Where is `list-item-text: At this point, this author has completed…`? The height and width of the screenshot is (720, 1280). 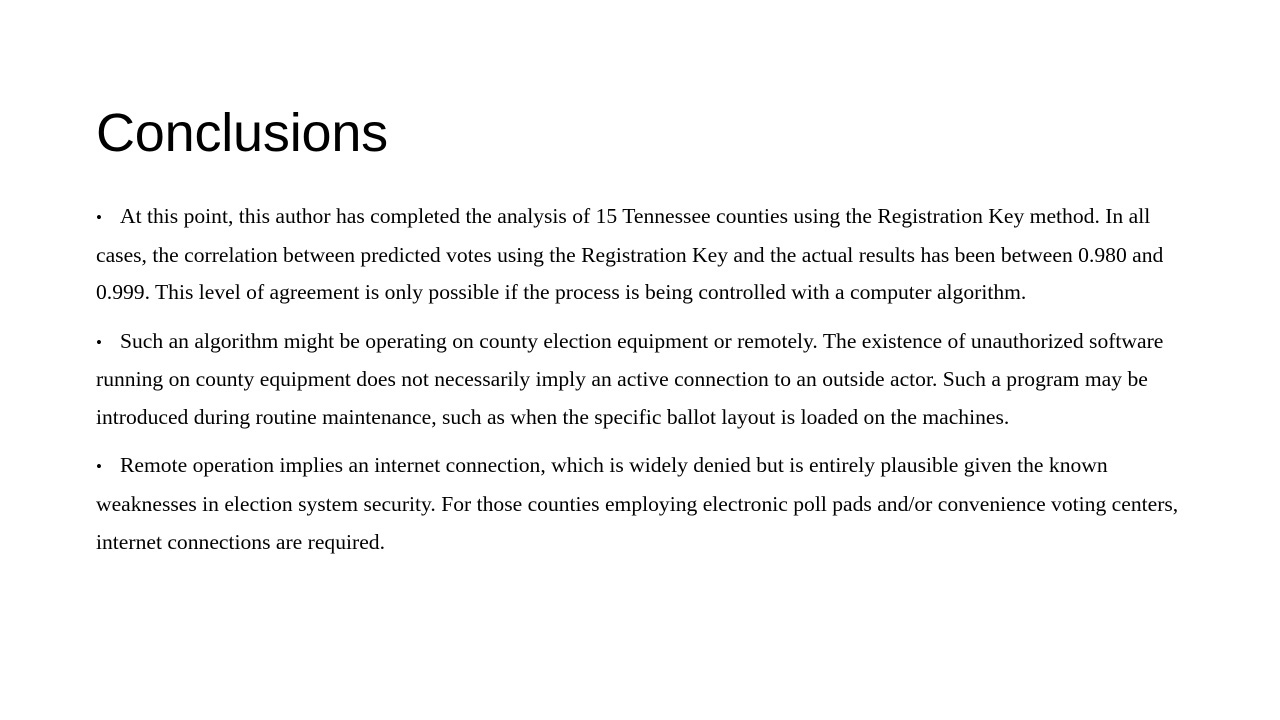
list-item-text: At this point, this author has completed… is located at coordinates (630, 254).